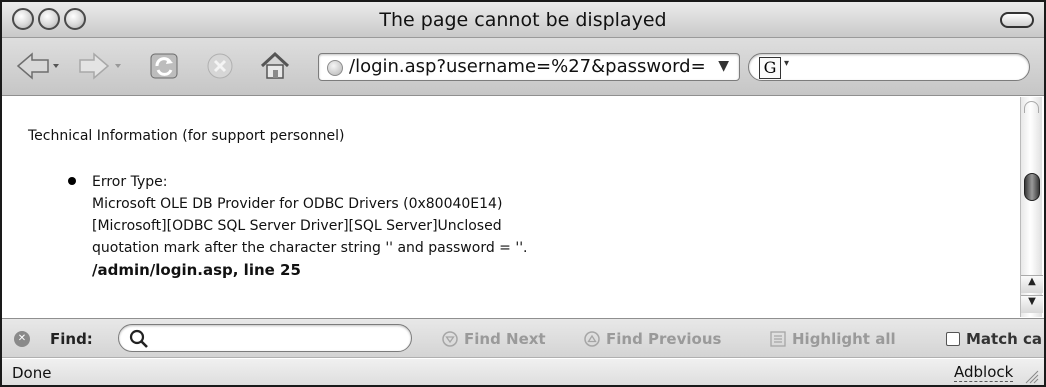  What do you see at coordinates (786, 63) in the screenshot?
I see `search-engine-dropdown-icon: ▾` at bounding box center [786, 63].